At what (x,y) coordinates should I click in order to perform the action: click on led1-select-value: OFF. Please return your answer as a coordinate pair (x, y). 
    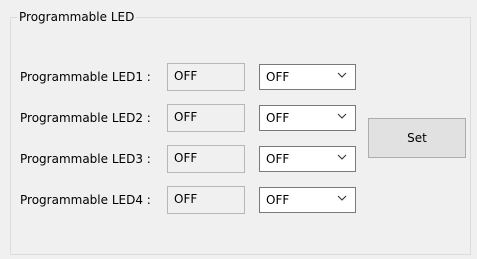
    Looking at the image, I should click on (278, 77).